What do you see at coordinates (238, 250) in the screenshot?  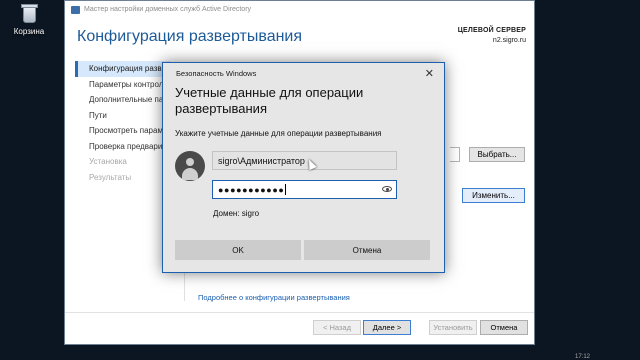 I see `ok-button: OK` at bounding box center [238, 250].